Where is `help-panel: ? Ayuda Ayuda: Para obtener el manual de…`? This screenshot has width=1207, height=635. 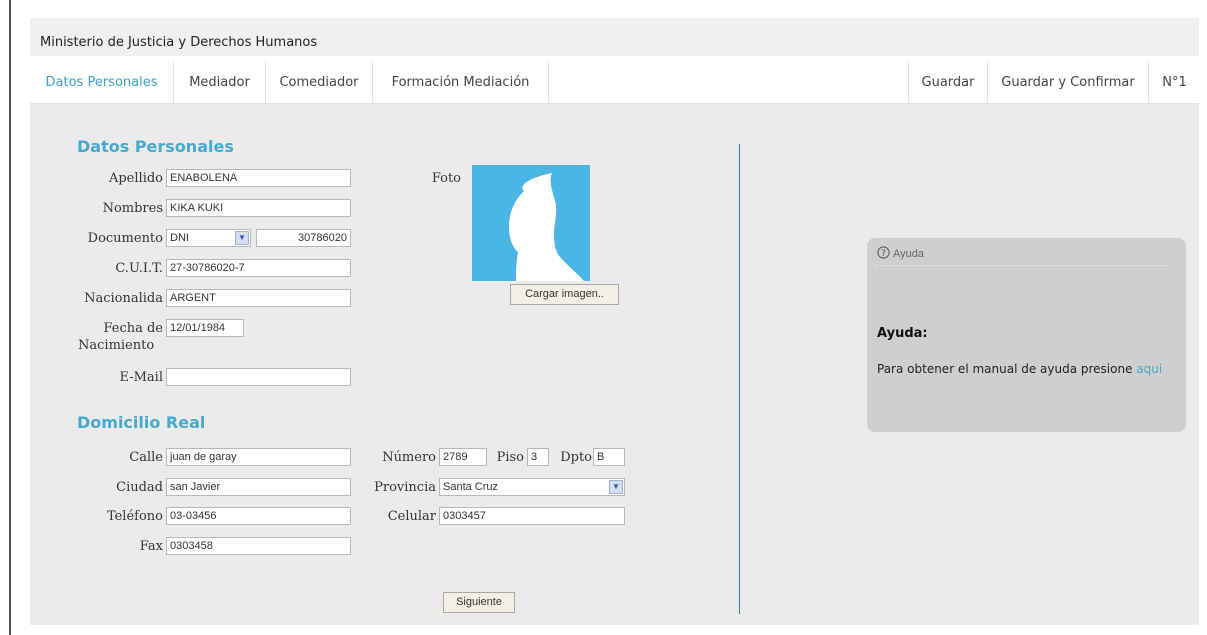 help-panel: ? Ayuda Ayuda: Para obtener el manual de… is located at coordinates (1026, 335).